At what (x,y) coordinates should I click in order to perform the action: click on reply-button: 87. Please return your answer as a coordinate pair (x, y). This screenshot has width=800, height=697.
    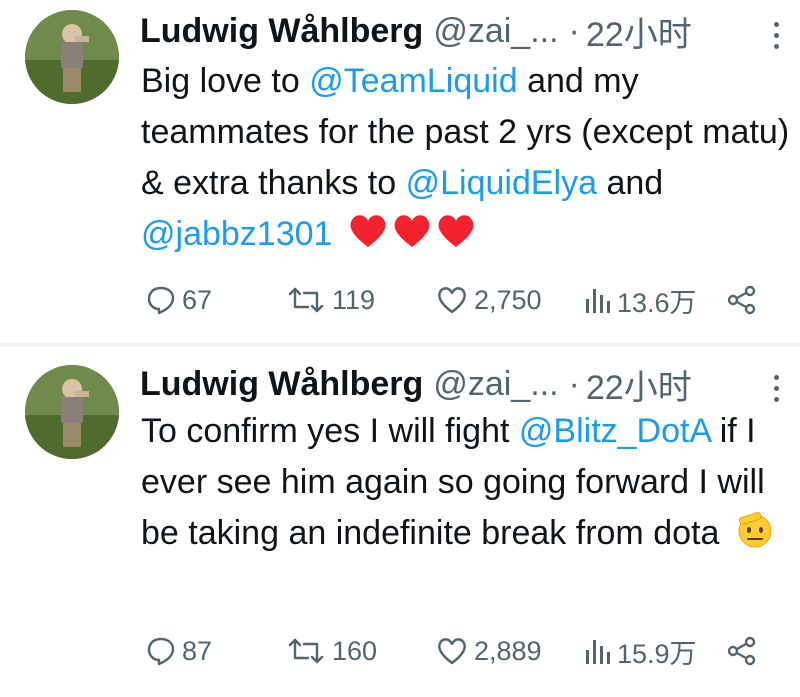
    Looking at the image, I should click on (179, 651).